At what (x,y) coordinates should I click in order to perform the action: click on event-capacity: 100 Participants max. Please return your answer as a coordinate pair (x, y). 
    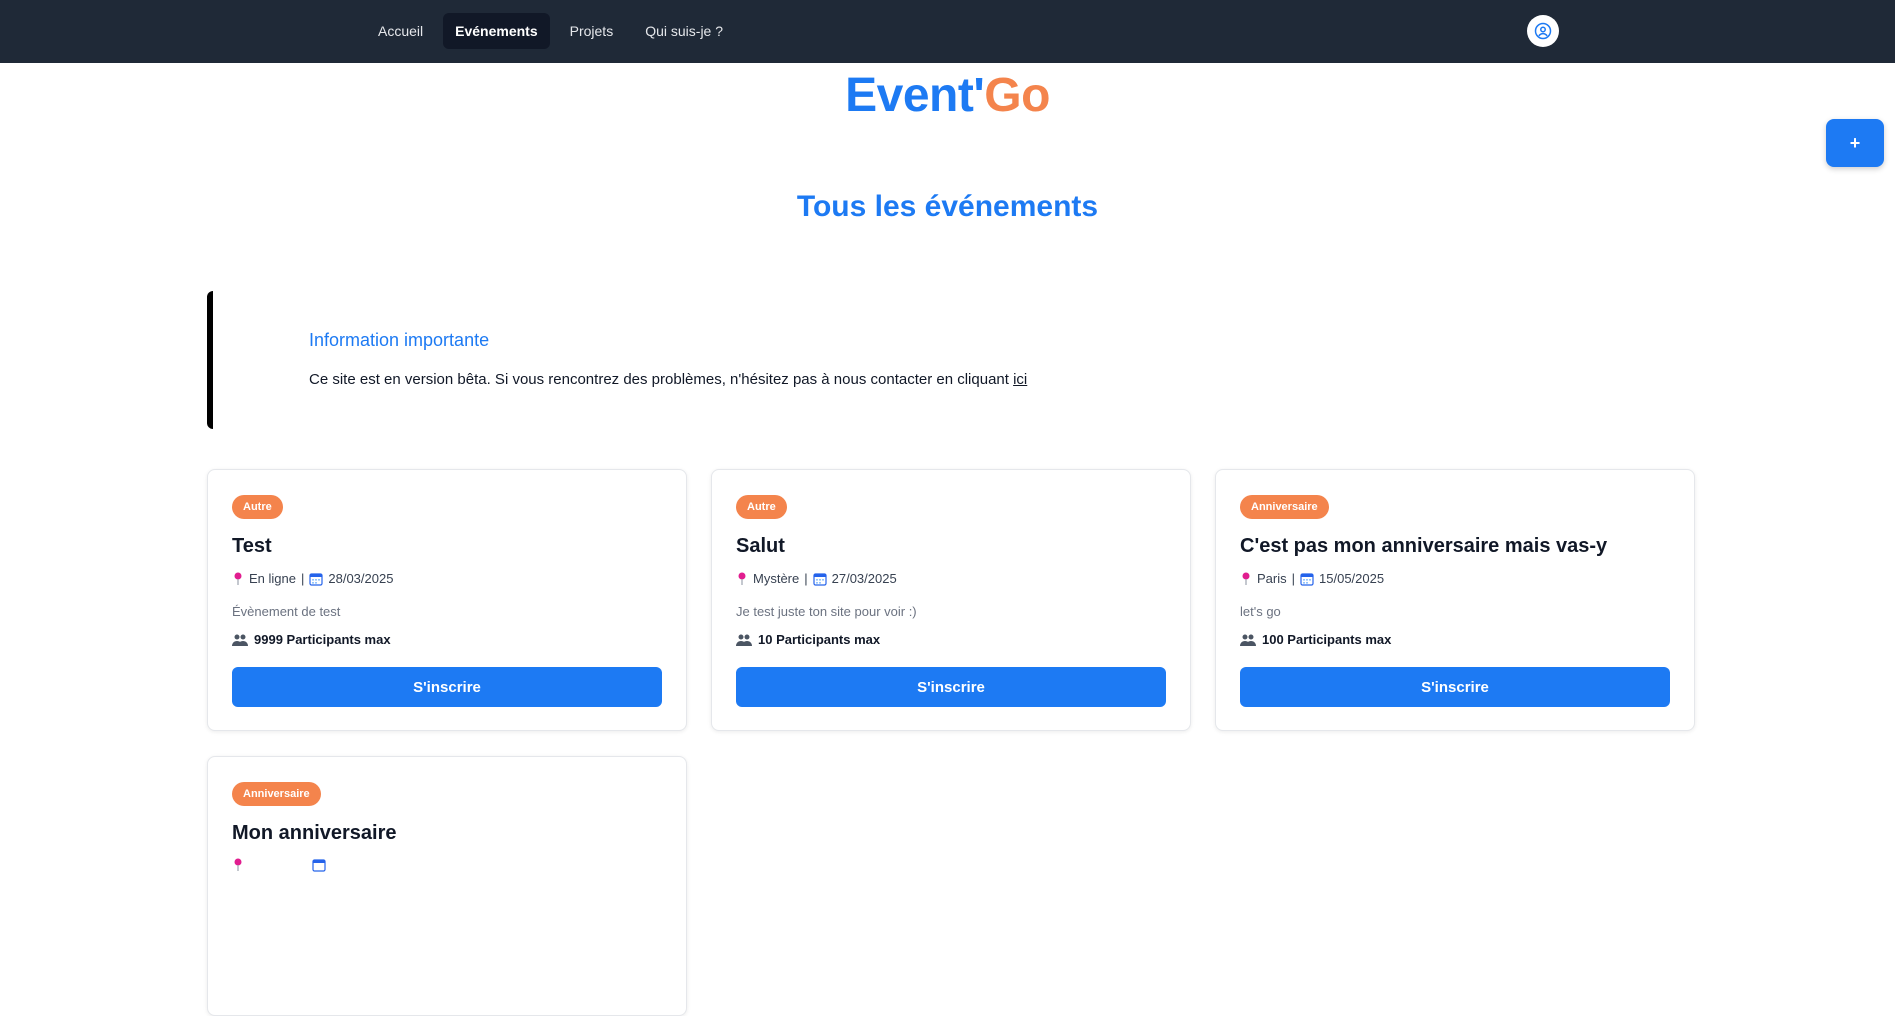
    Looking at the image, I should click on (1315, 639).